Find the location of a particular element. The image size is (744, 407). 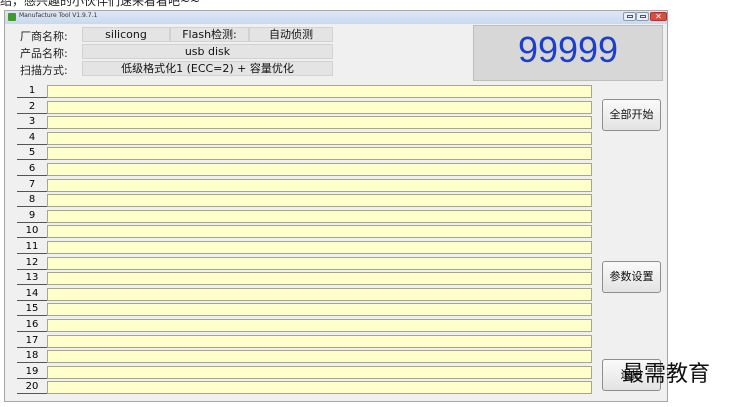

row-number: 4 is located at coordinates (32, 138).